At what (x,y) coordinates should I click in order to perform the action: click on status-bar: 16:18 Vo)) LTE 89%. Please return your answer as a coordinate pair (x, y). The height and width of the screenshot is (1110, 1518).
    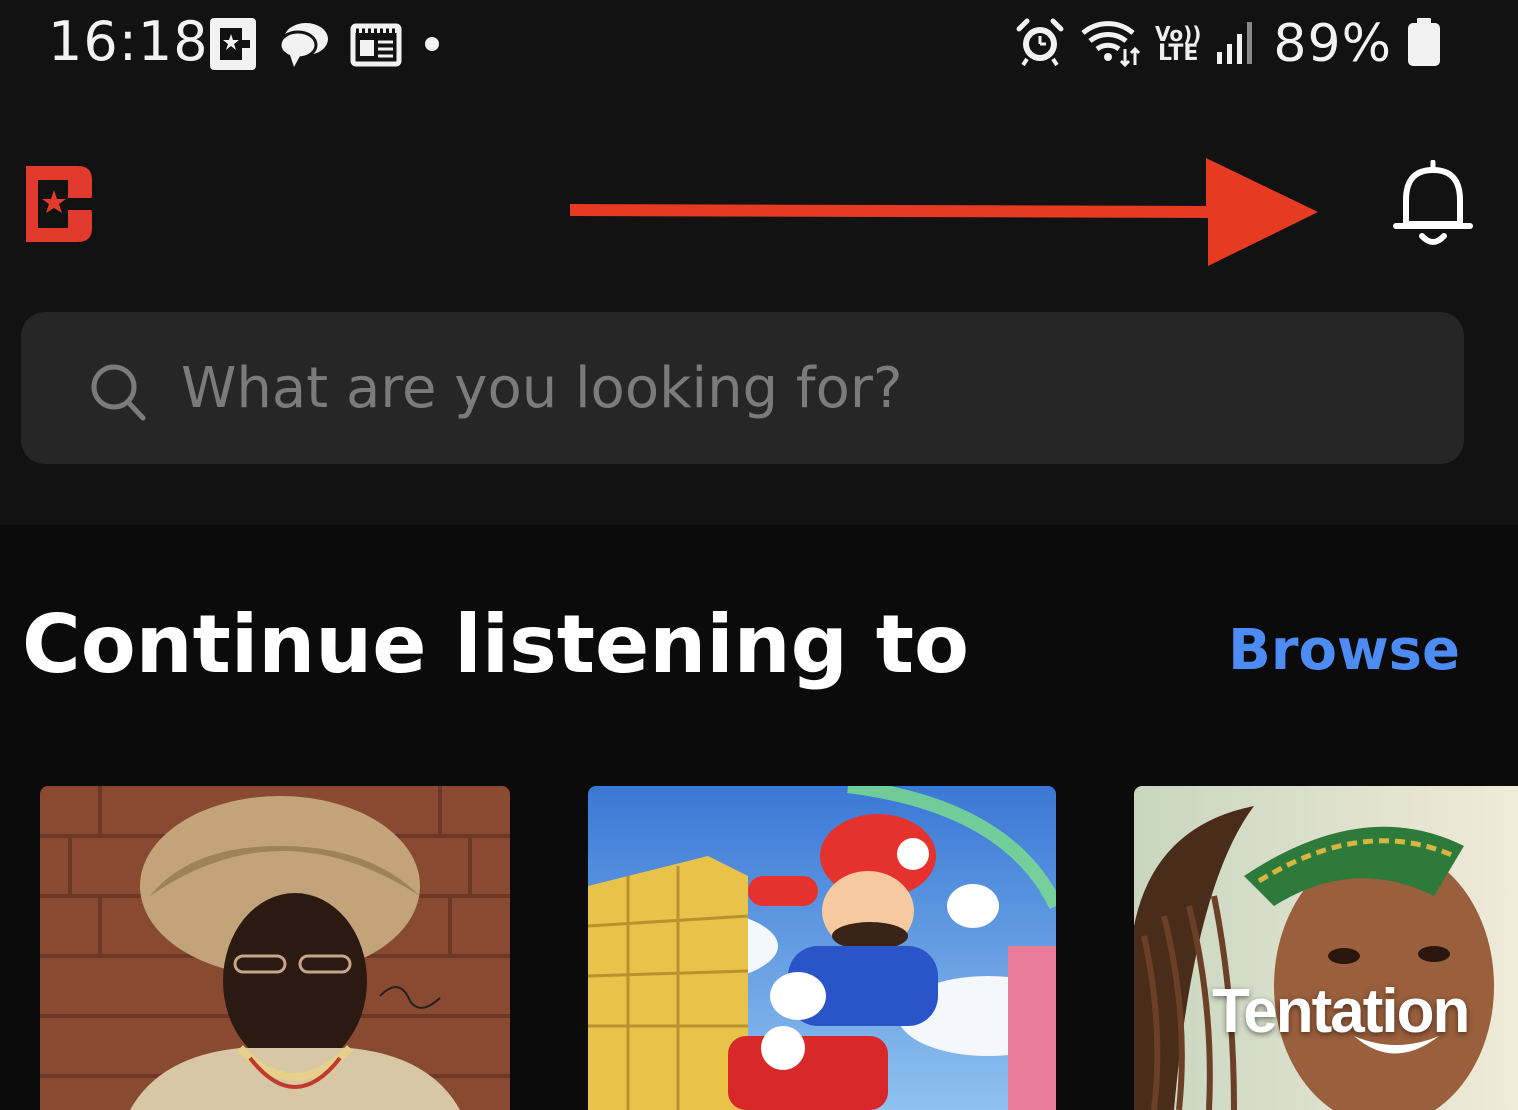
    Looking at the image, I should click on (759, 45).